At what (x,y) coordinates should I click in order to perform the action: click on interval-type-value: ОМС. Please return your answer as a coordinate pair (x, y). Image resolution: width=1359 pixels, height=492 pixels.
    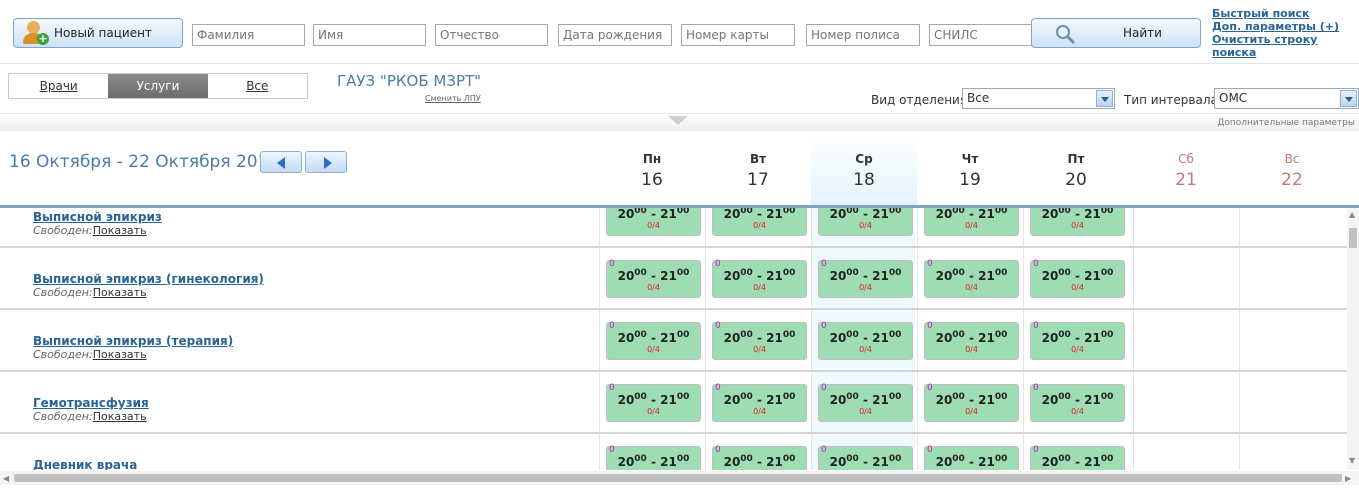
    Looking at the image, I should click on (1233, 98).